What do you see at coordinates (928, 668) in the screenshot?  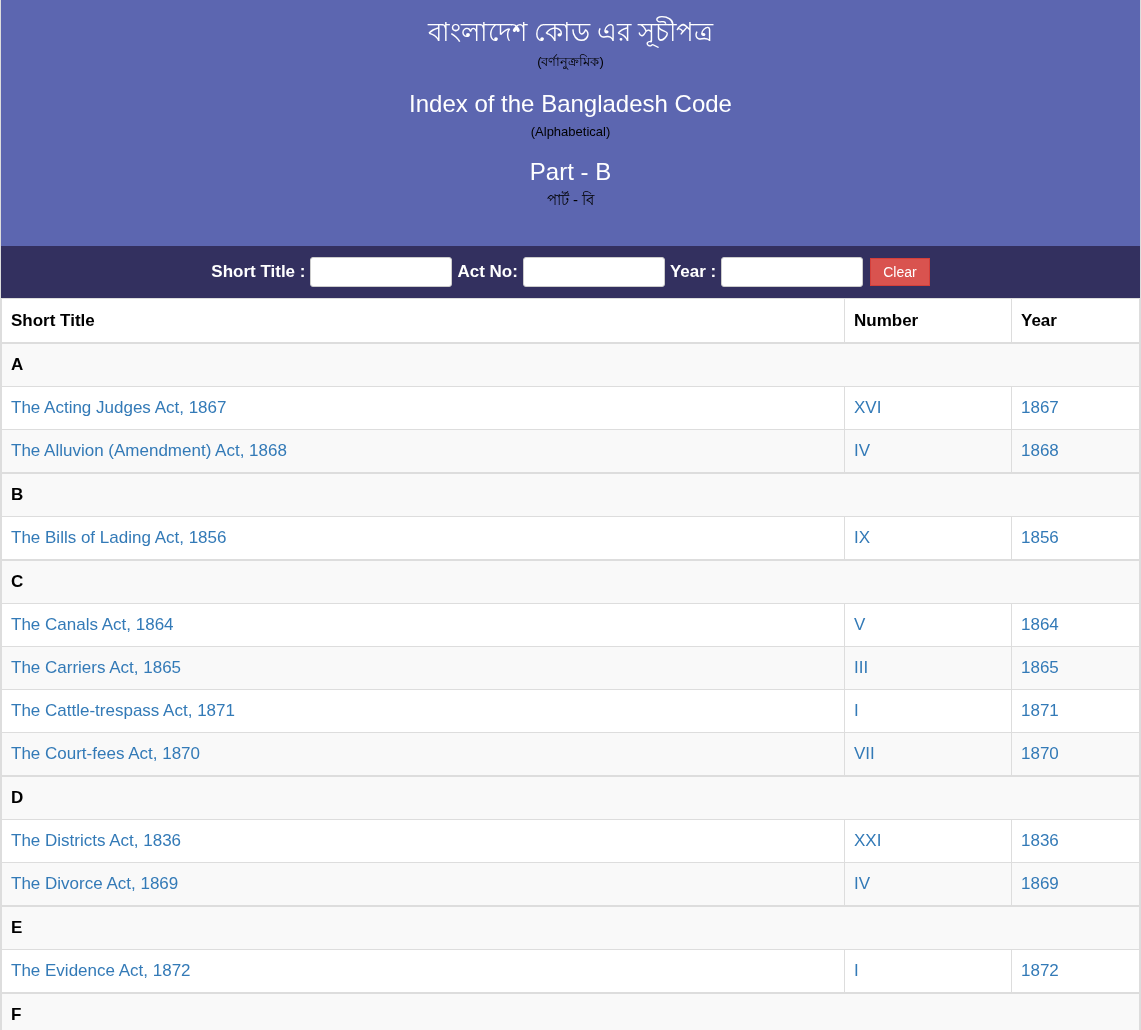 I see `table-cell: III` at bounding box center [928, 668].